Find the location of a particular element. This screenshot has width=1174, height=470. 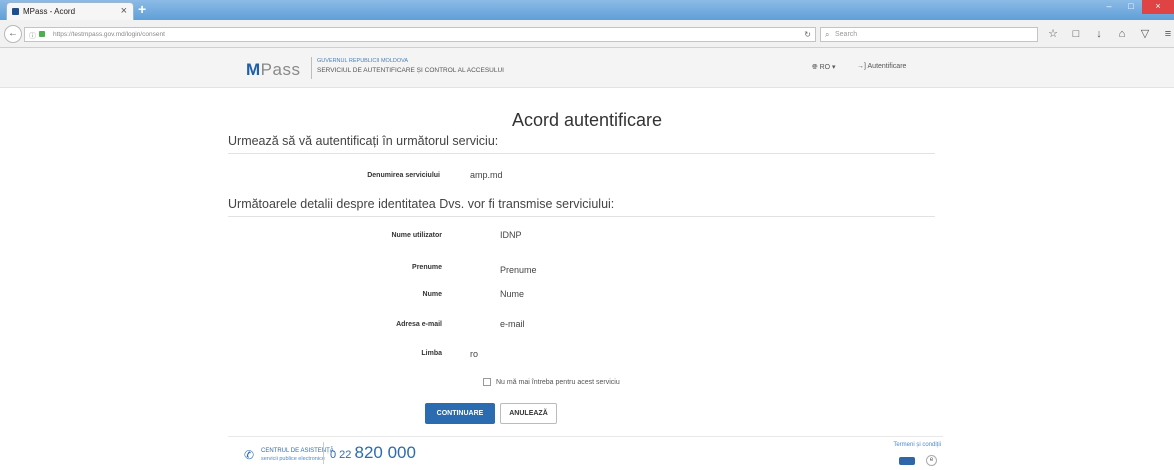

browser-tab-bar: MPass - Acord × + – □ × is located at coordinates (587, 10).